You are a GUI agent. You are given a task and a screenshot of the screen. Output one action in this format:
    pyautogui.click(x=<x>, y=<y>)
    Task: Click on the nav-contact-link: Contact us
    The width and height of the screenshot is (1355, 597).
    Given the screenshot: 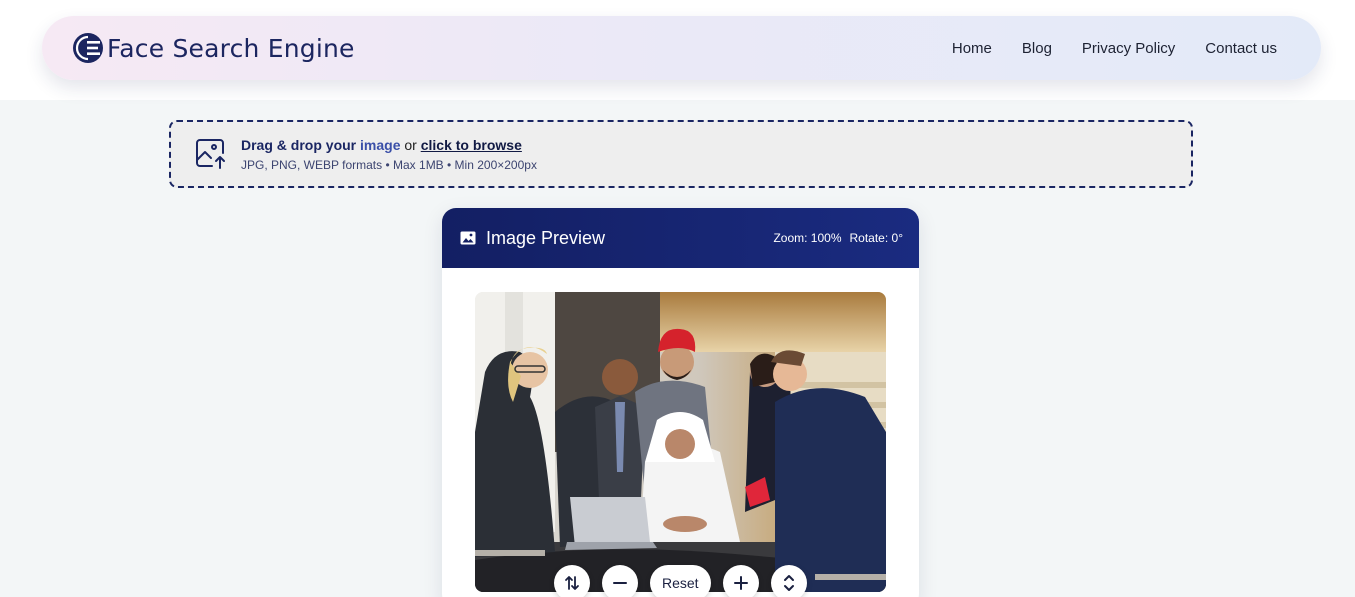 What is the action you would take?
    pyautogui.click(x=1241, y=48)
    